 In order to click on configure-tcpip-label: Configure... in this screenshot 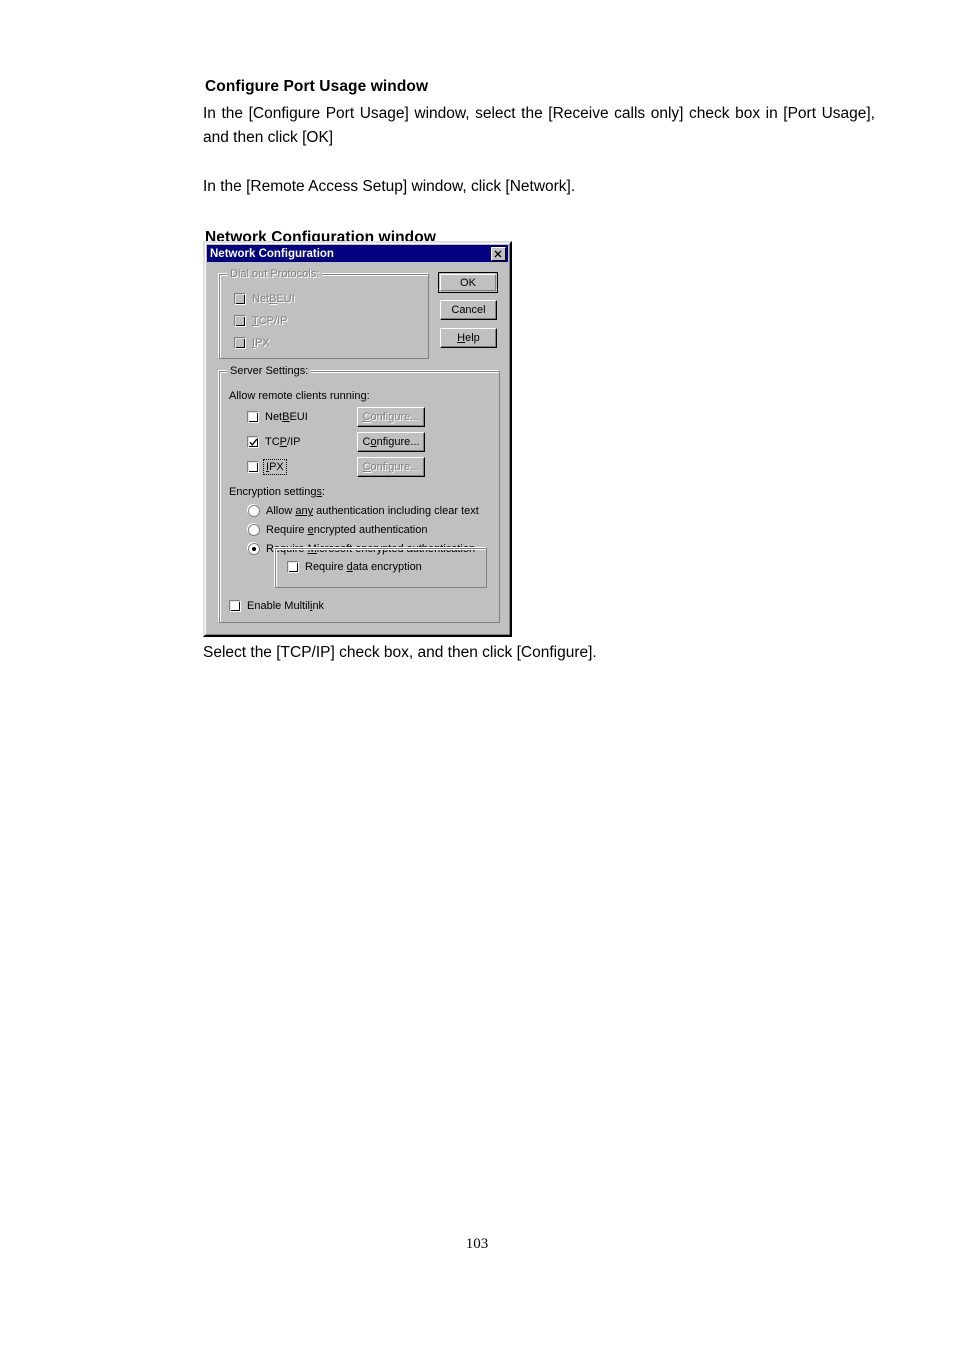, I will do `click(391, 442)`.